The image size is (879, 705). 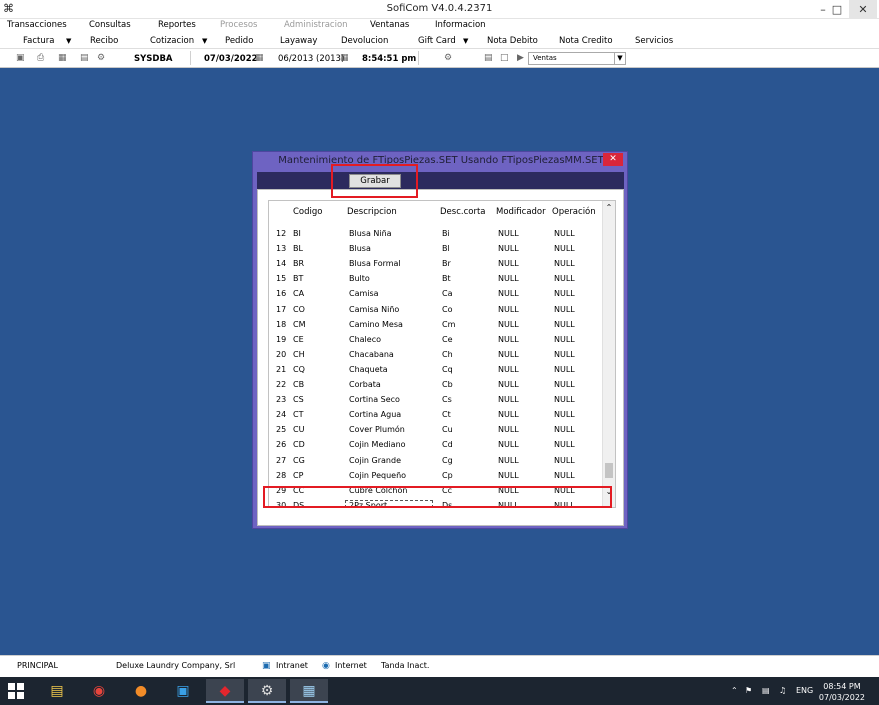 I want to click on calculator-icon: ▤, so click(x=84, y=58).